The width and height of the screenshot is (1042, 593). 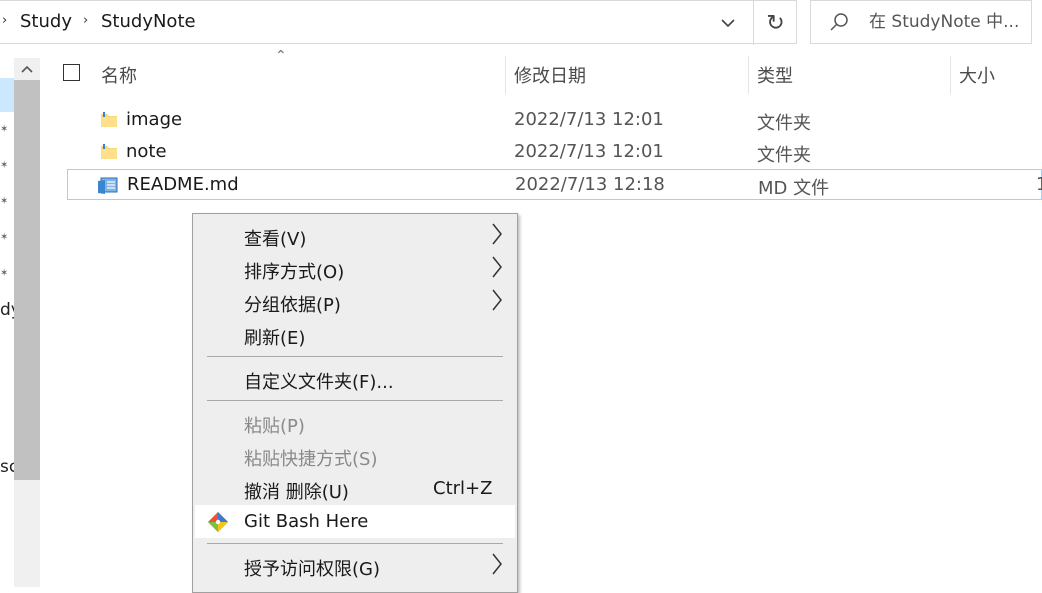 I want to click on menu-item-git-bash-here: Git Bash Here, so click(x=355, y=521).